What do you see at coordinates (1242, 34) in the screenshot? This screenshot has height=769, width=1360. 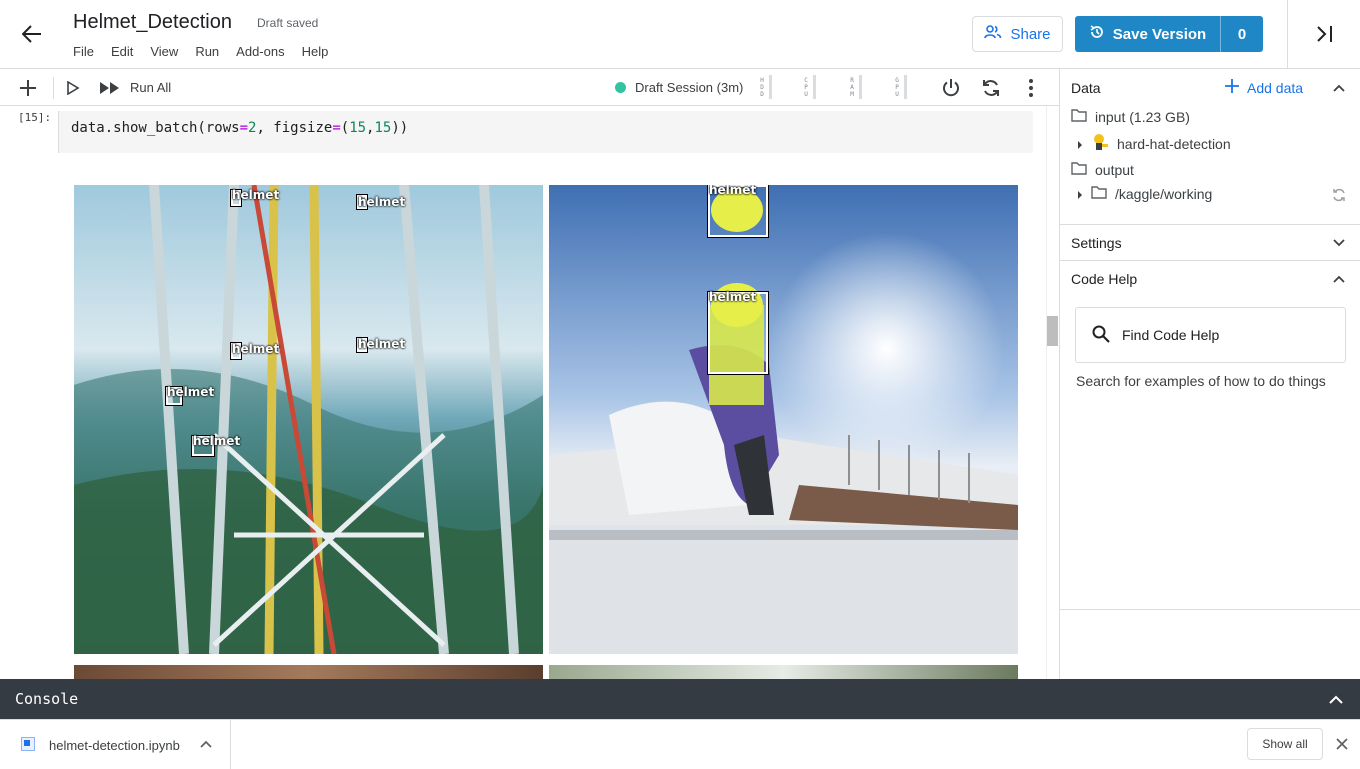 I see `version-count: 0` at bounding box center [1242, 34].